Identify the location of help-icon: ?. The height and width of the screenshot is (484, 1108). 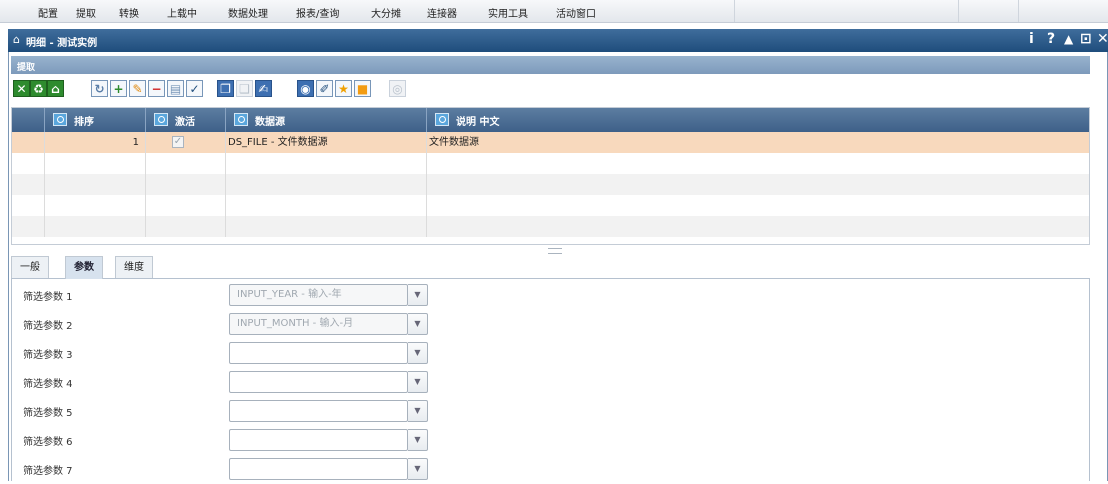
(1051, 39).